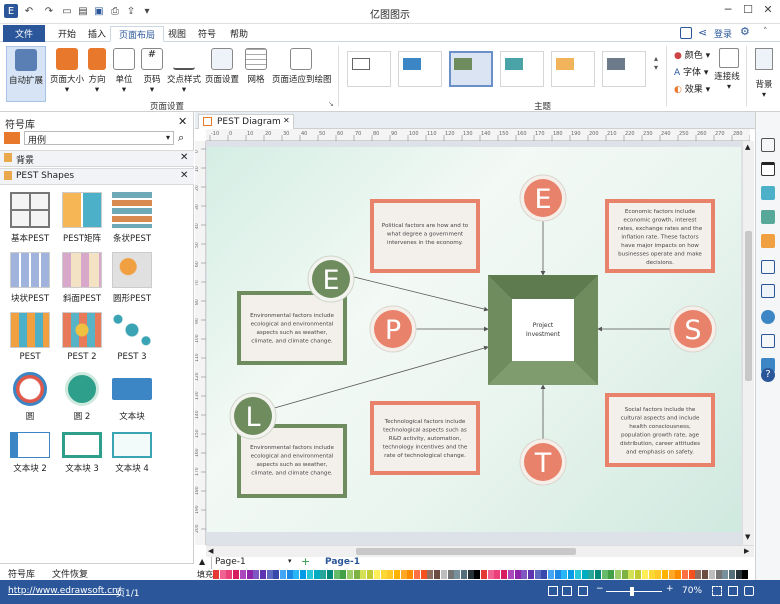 This screenshot has height=604, width=780. What do you see at coordinates (253, 416) in the screenshot?
I see `circle-l: L` at bounding box center [253, 416].